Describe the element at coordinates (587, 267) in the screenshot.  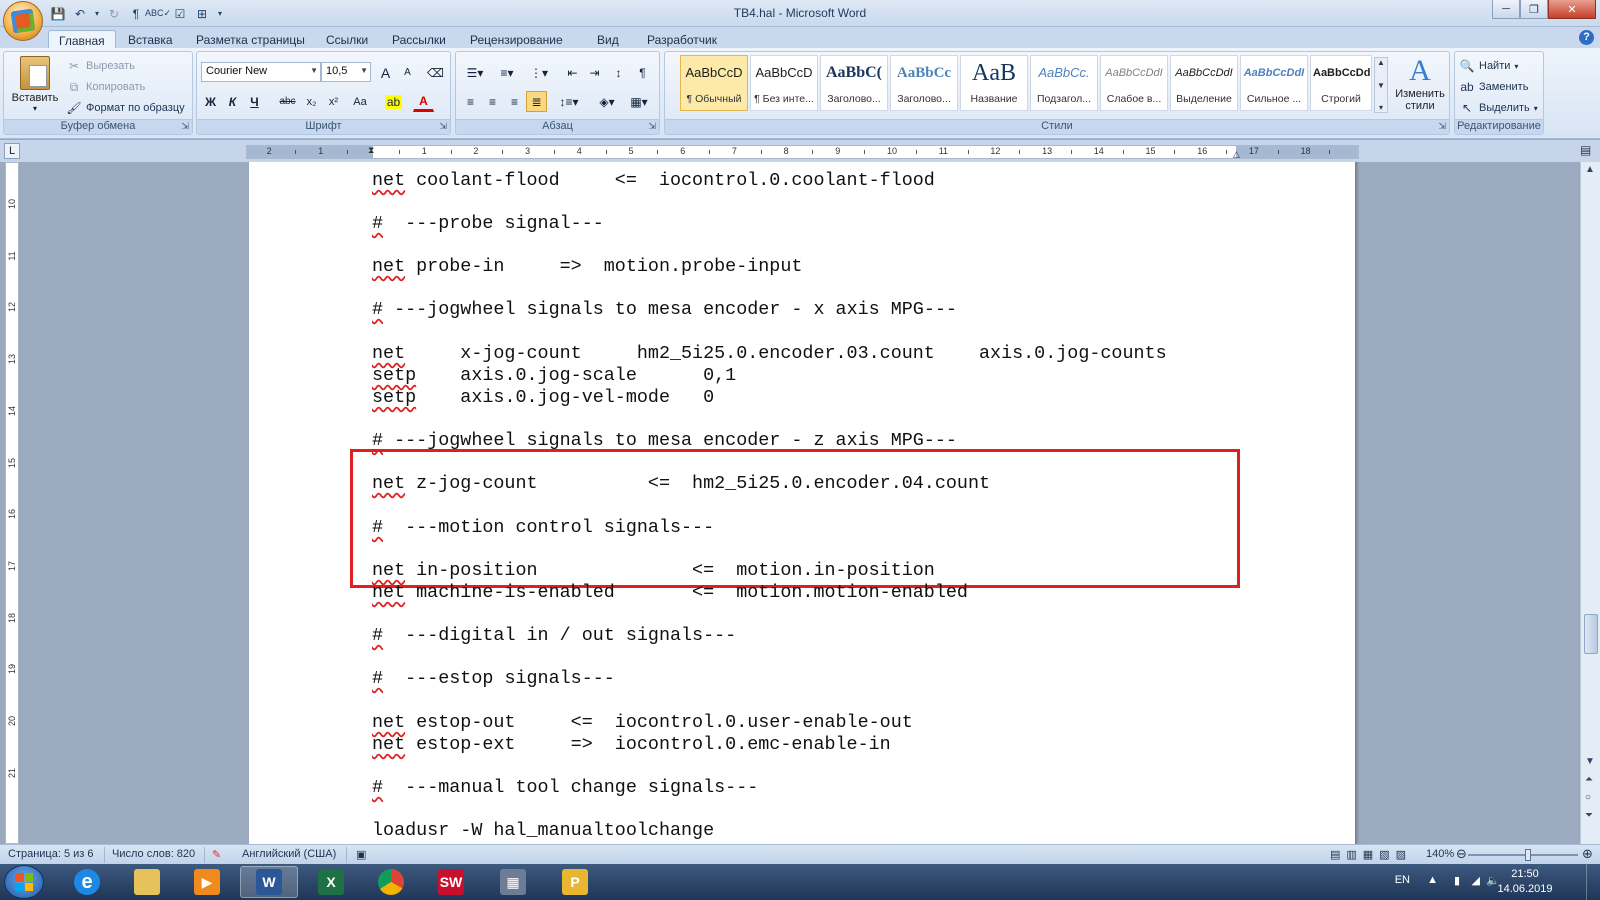
I see `code-line: net probe-in => motion.probe-input` at that location.